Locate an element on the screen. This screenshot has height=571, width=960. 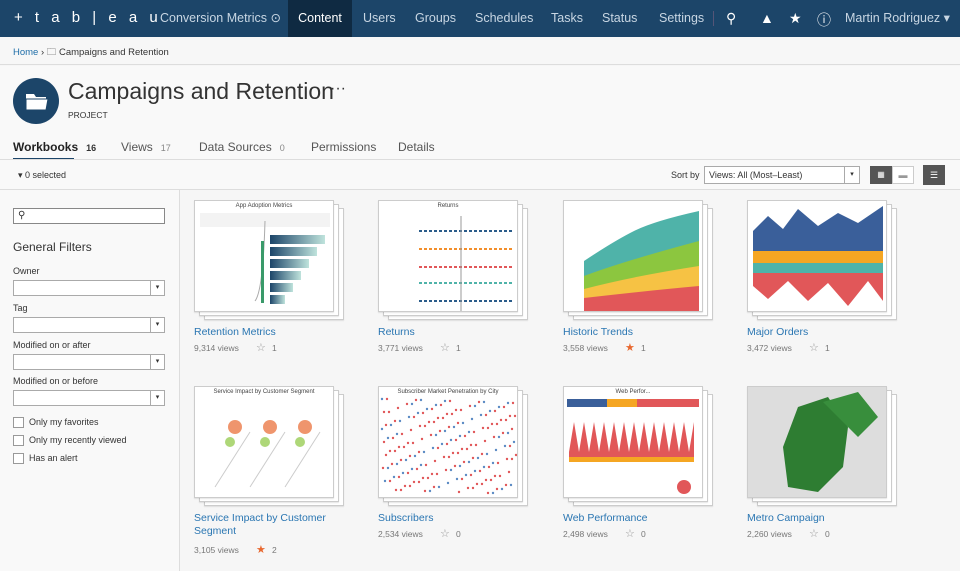
workbook-title-link: Major Orders is located at coordinates (822, 332).